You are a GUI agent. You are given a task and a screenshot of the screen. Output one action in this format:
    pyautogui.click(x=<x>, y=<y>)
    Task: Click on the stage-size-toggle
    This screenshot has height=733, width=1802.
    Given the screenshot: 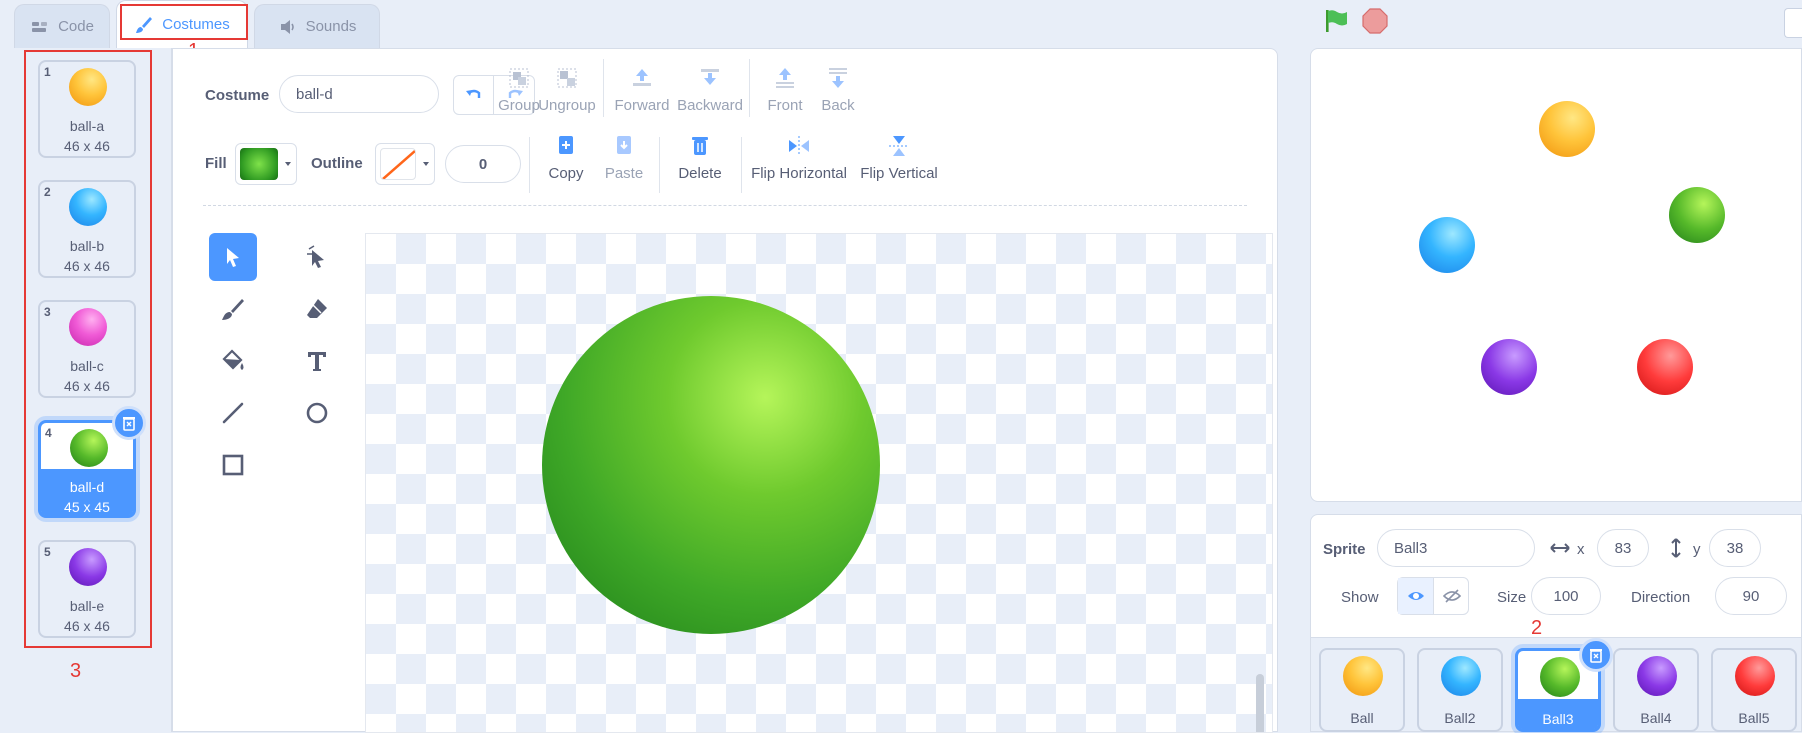 What is the action you would take?
    pyautogui.click(x=1793, y=23)
    